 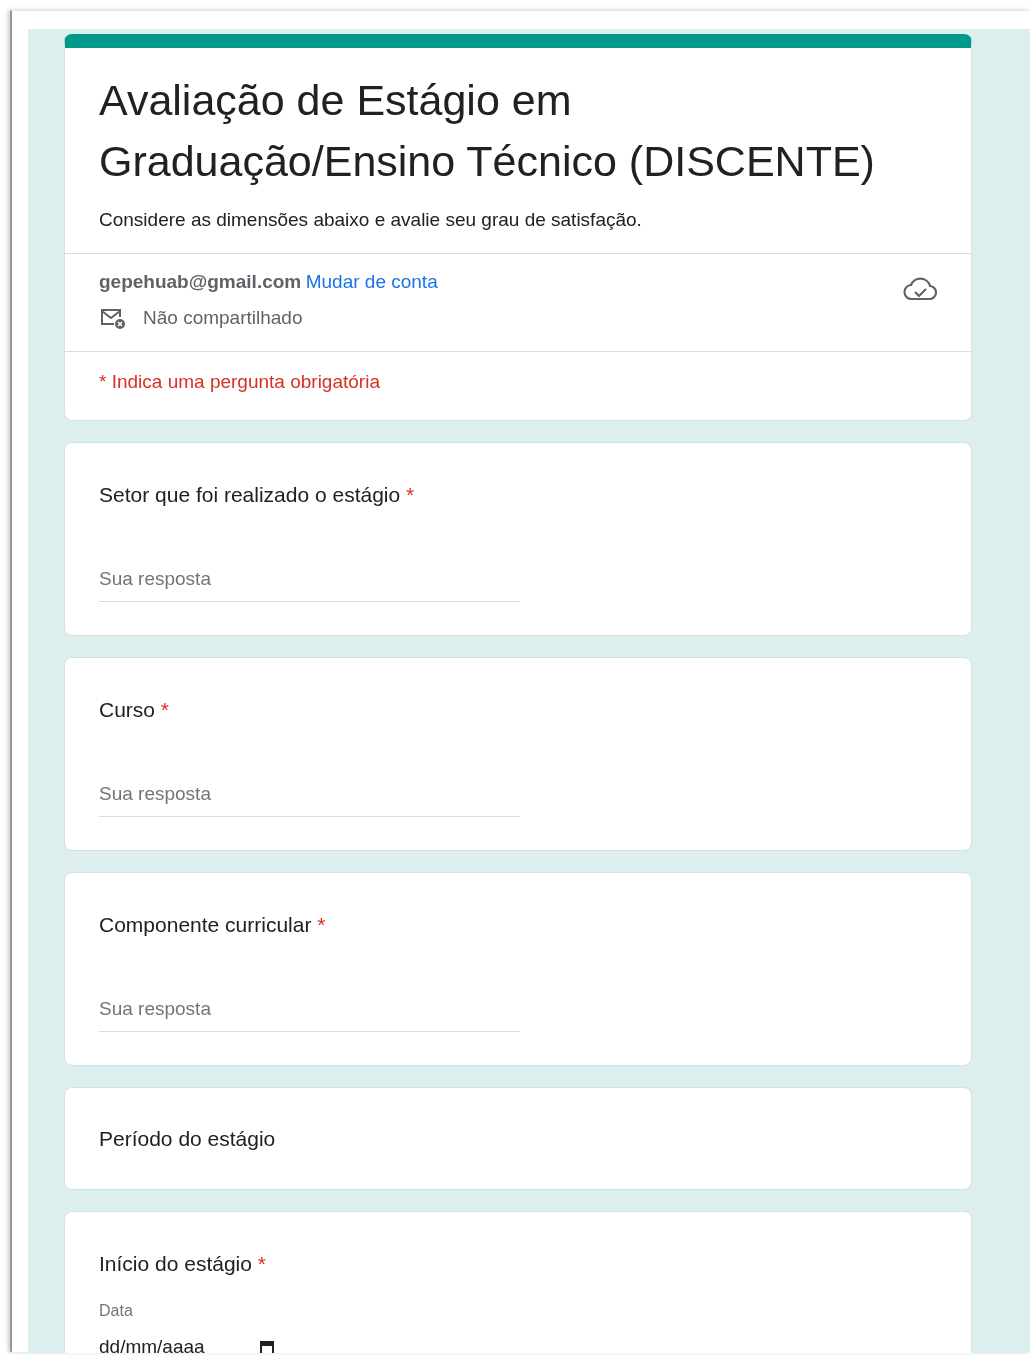 I want to click on mail-off-icon, so click(x=113, y=318).